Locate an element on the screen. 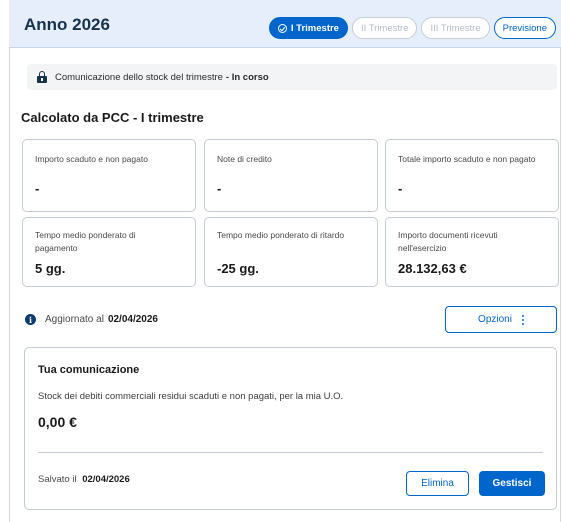  options-label: Opzioni is located at coordinates (495, 319).